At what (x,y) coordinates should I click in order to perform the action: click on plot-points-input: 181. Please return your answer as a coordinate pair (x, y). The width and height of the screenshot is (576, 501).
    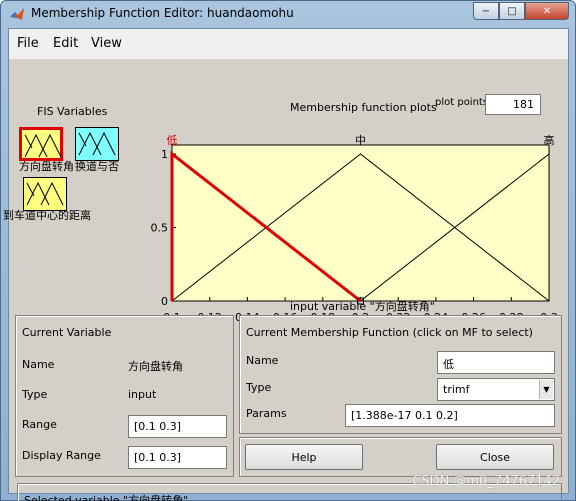
    Looking at the image, I should click on (513, 104).